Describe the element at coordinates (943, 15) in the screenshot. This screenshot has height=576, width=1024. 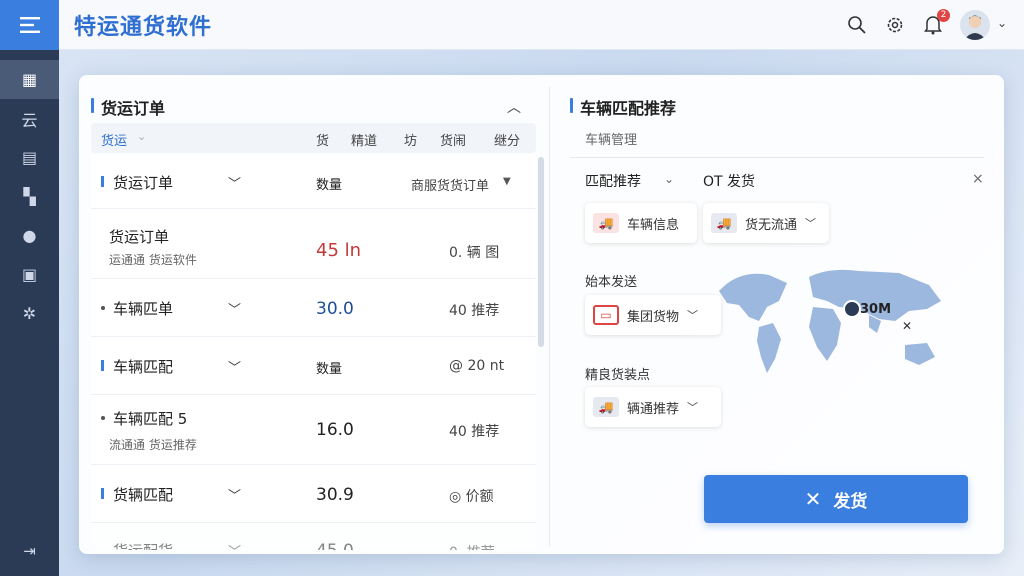
I see `notification-badge: 2` at that location.